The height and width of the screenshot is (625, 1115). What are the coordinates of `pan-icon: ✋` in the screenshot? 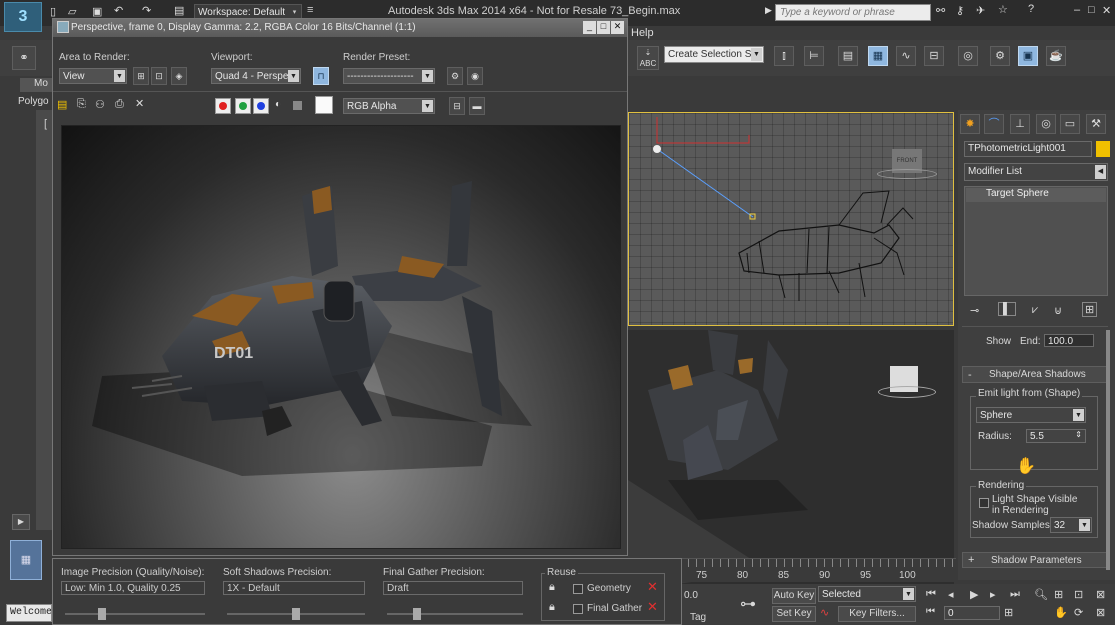 It's located at (1061, 612).